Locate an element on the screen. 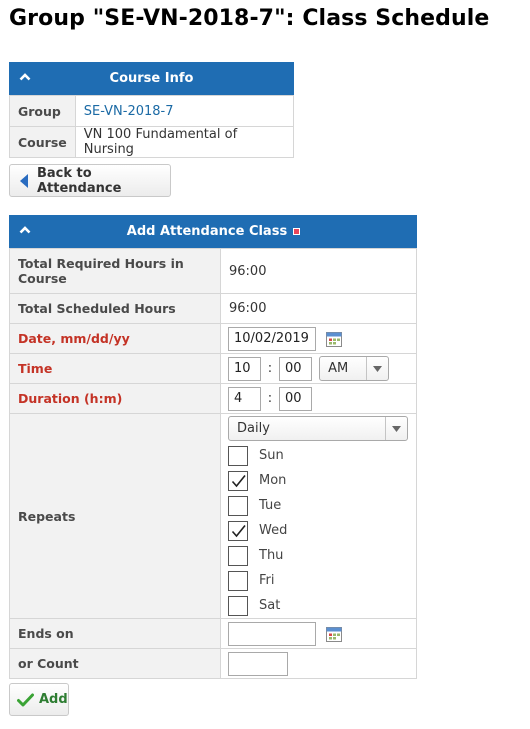 The width and height of the screenshot is (530, 729). count-cell is located at coordinates (318, 663).